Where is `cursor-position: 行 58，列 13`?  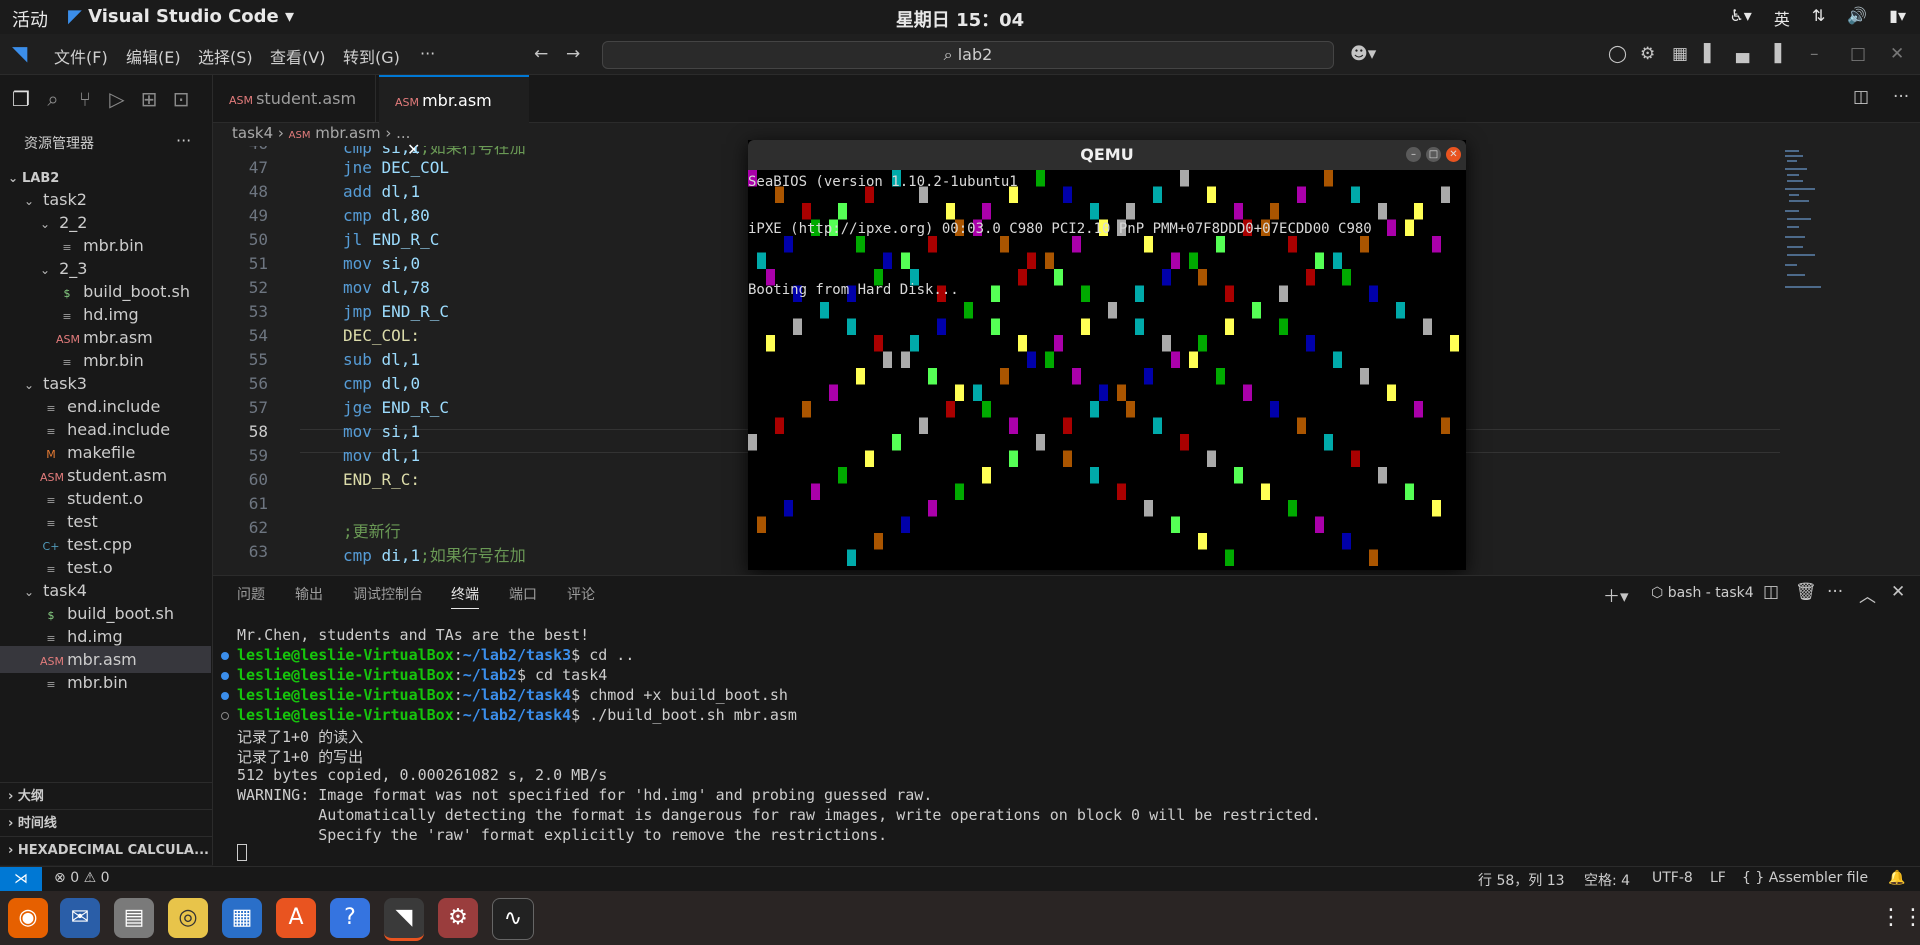
cursor-position: 行 58，列 13 is located at coordinates (1521, 880).